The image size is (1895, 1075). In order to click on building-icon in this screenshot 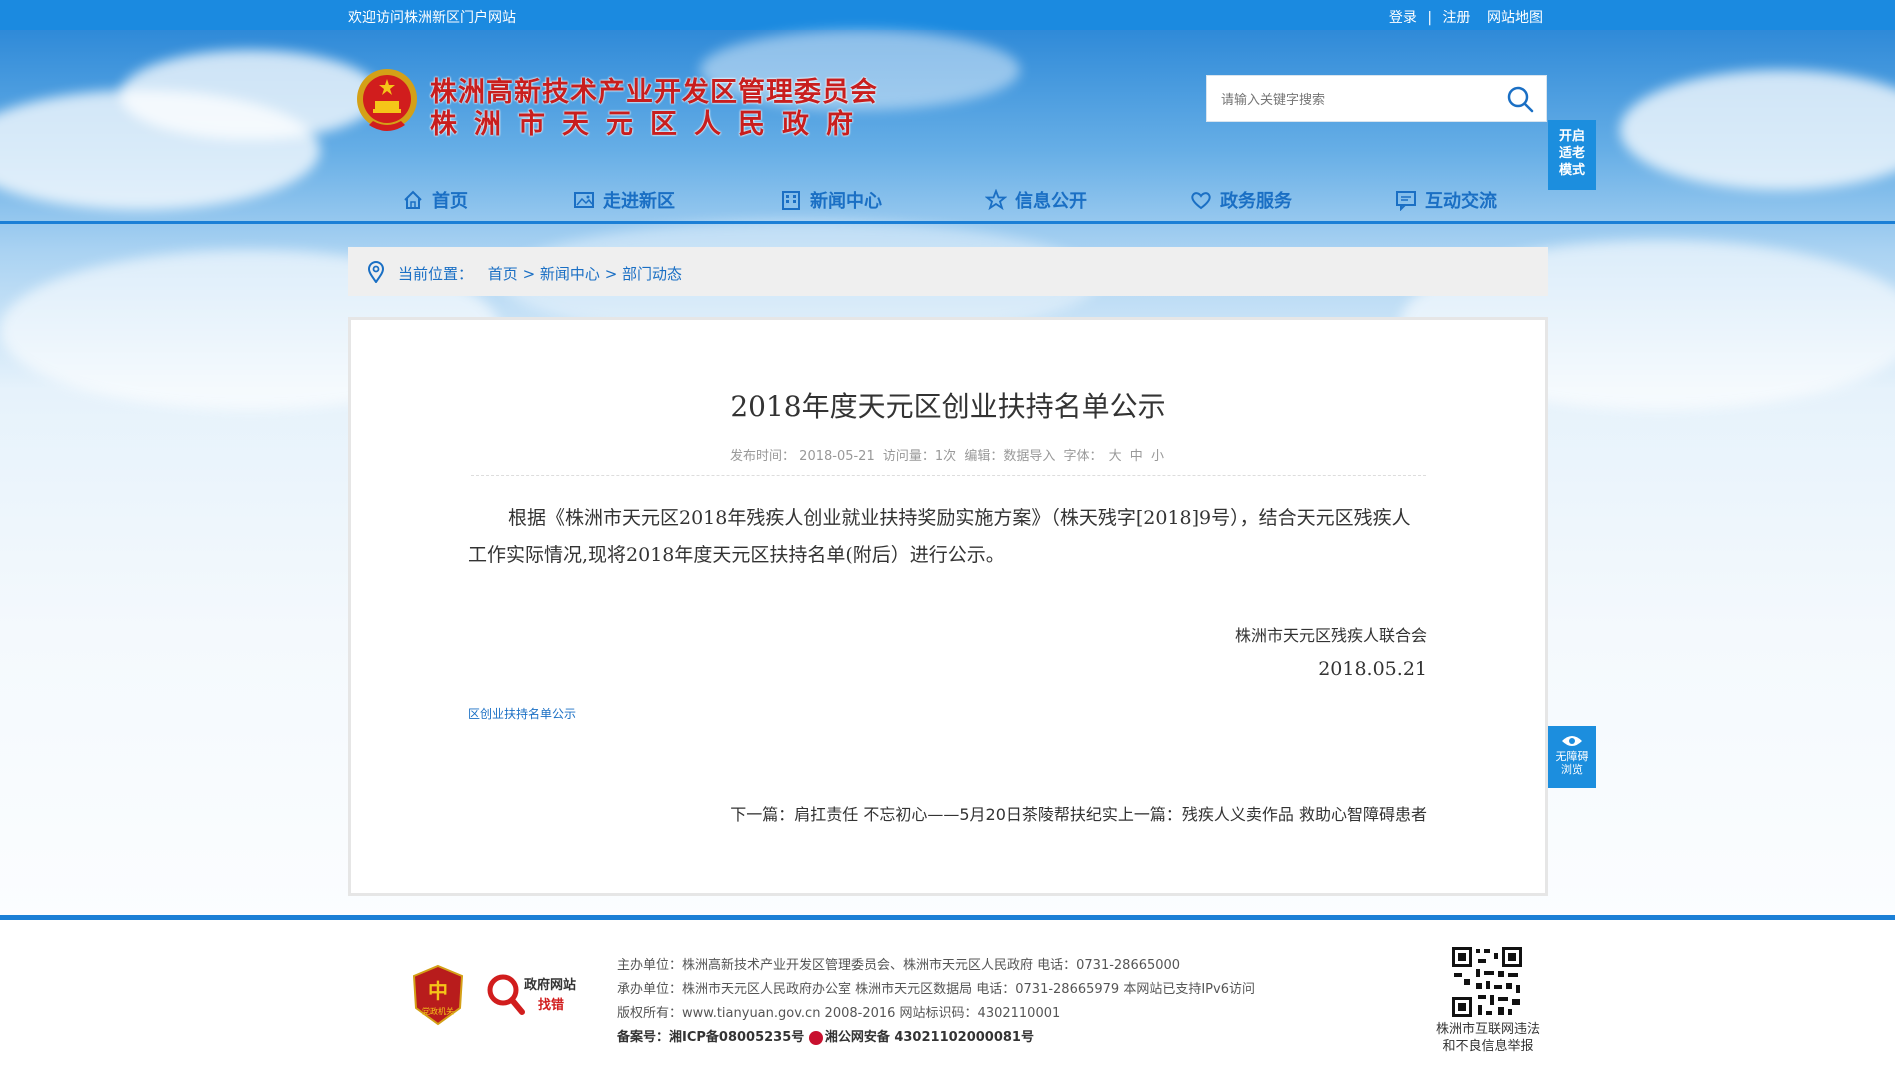, I will do `click(791, 200)`.